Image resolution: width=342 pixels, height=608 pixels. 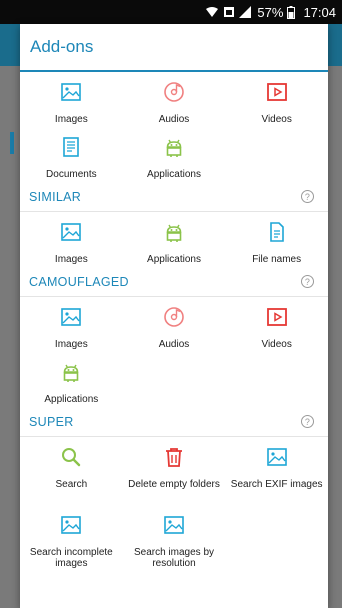 I want to click on addon-label: Search images by resolution, so click(x=174, y=558).